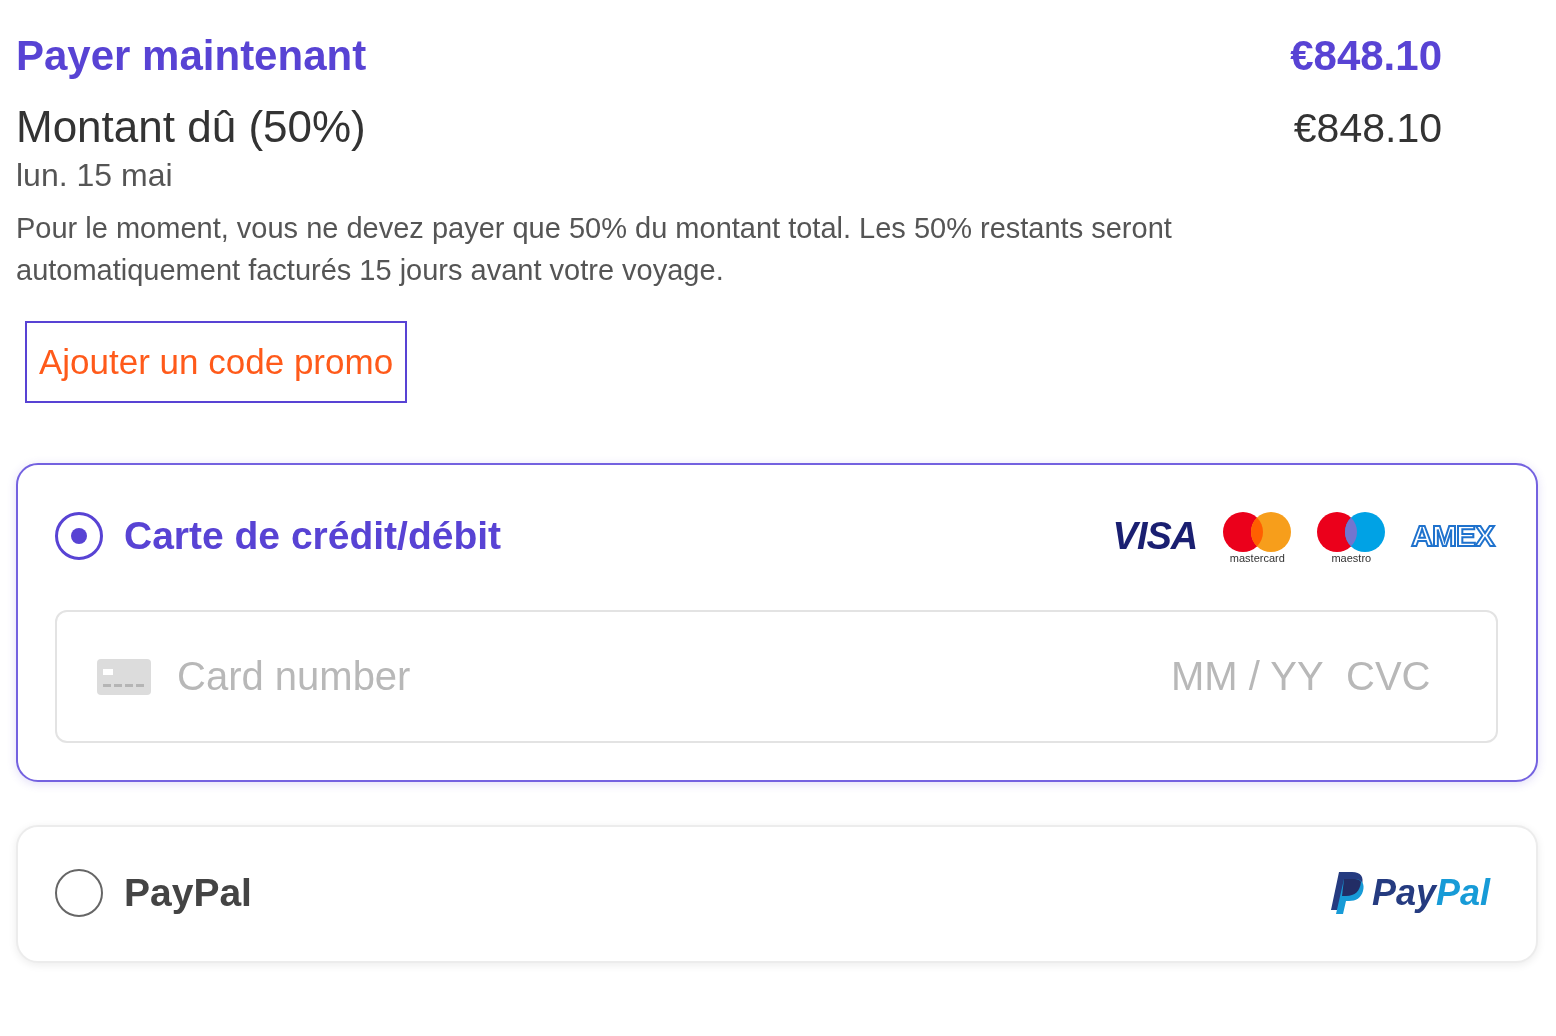 This screenshot has height=1036, width=1556. I want to click on payment-option-label: Carte de crédit/débit, so click(313, 536).